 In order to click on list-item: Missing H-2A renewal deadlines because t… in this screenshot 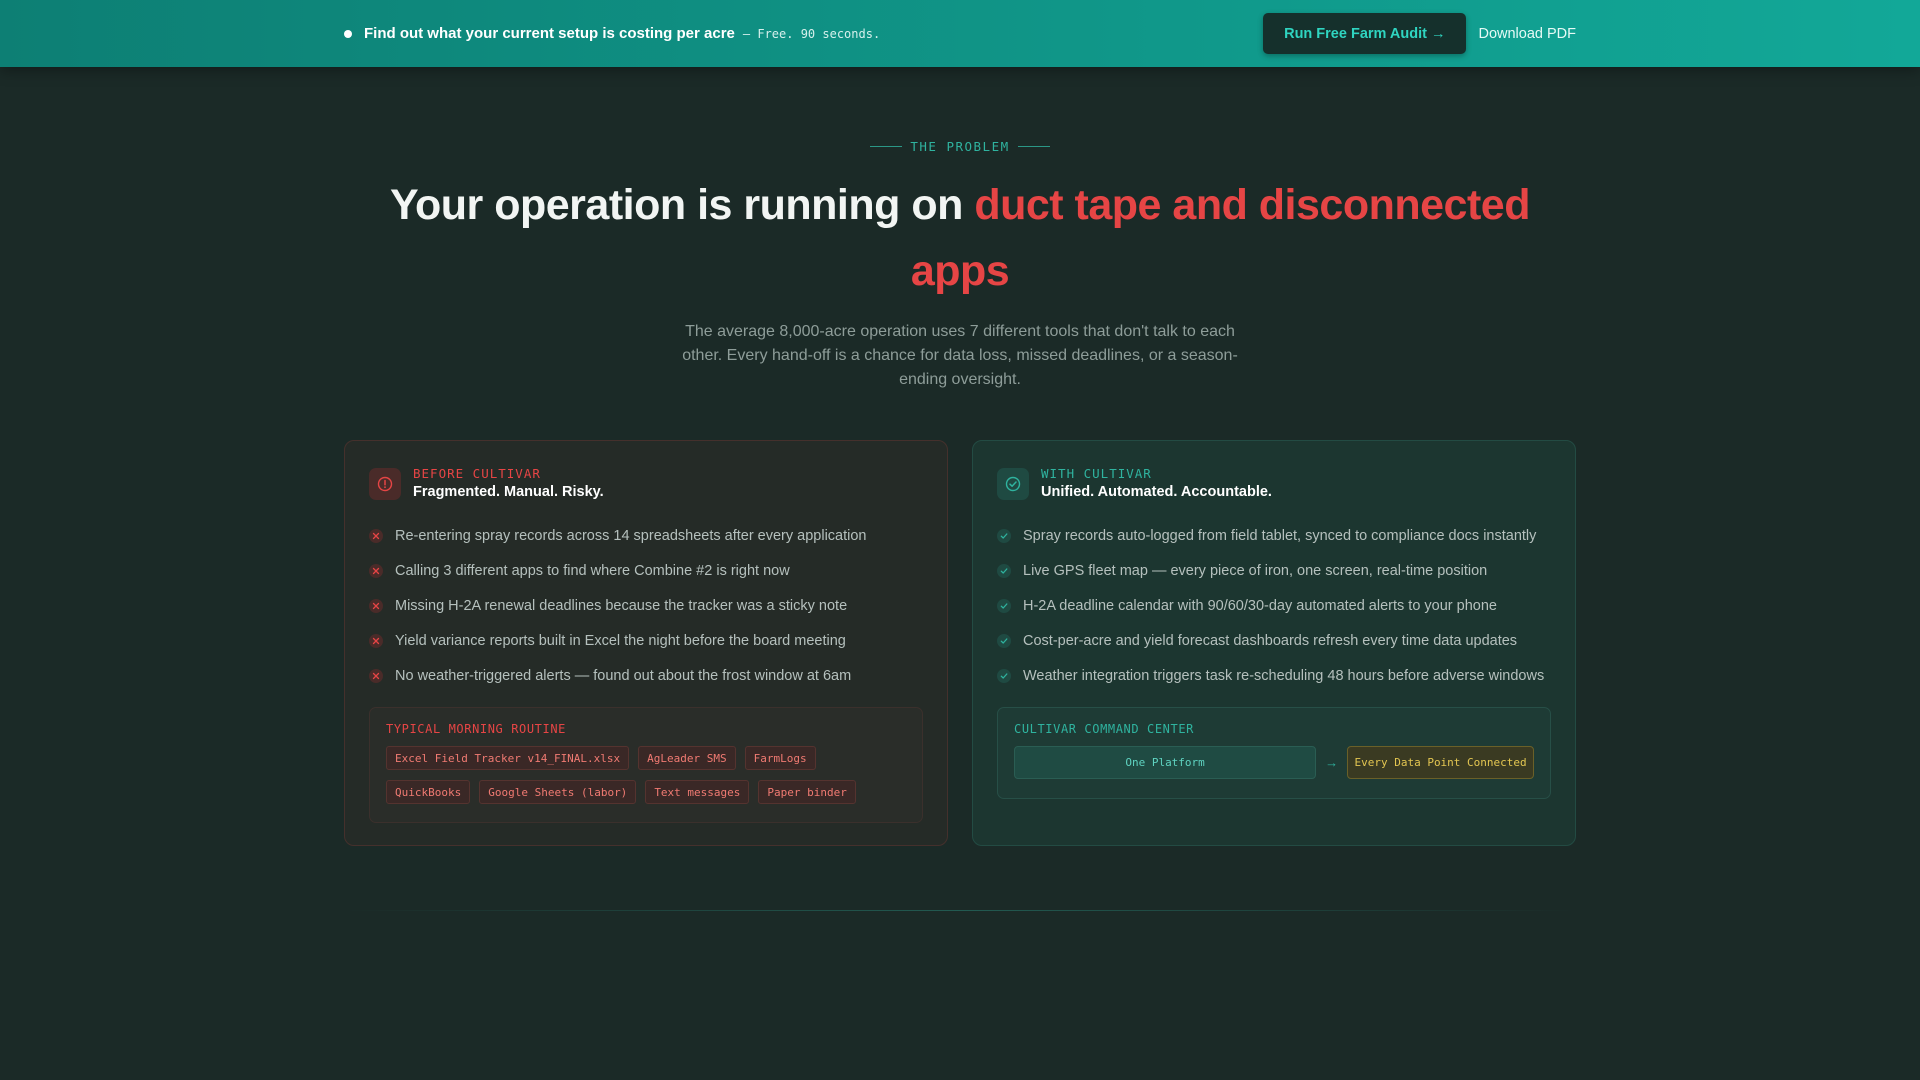, I will do `click(646, 605)`.